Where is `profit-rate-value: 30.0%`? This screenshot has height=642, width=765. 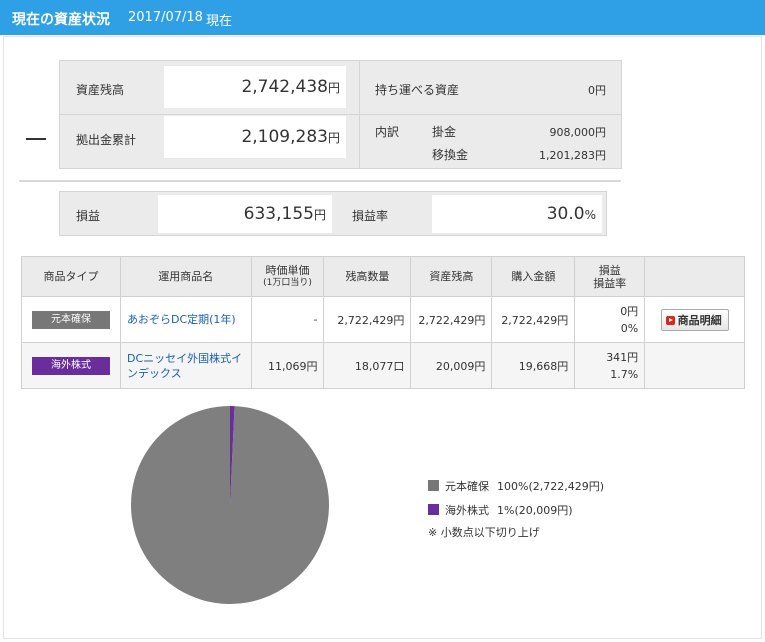
profit-rate-value: 30.0% is located at coordinates (517, 214).